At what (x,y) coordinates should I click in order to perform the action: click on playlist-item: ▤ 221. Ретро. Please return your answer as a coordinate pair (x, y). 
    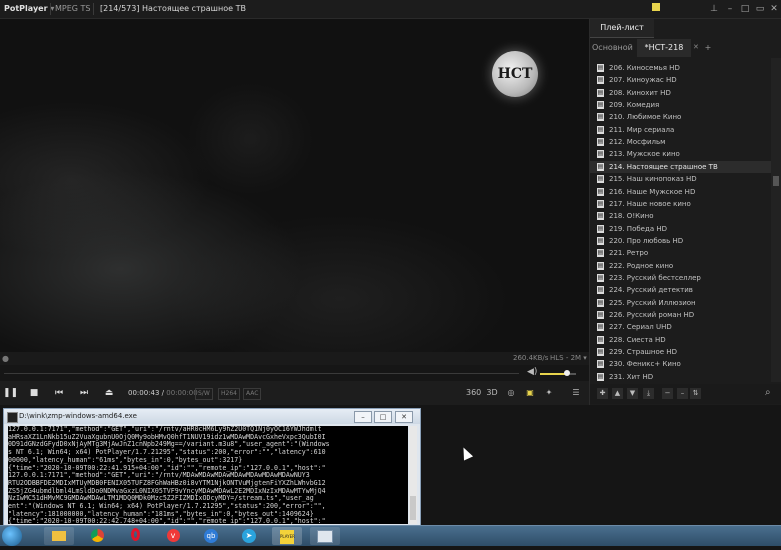
    Looking at the image, I should click on (680, 253).